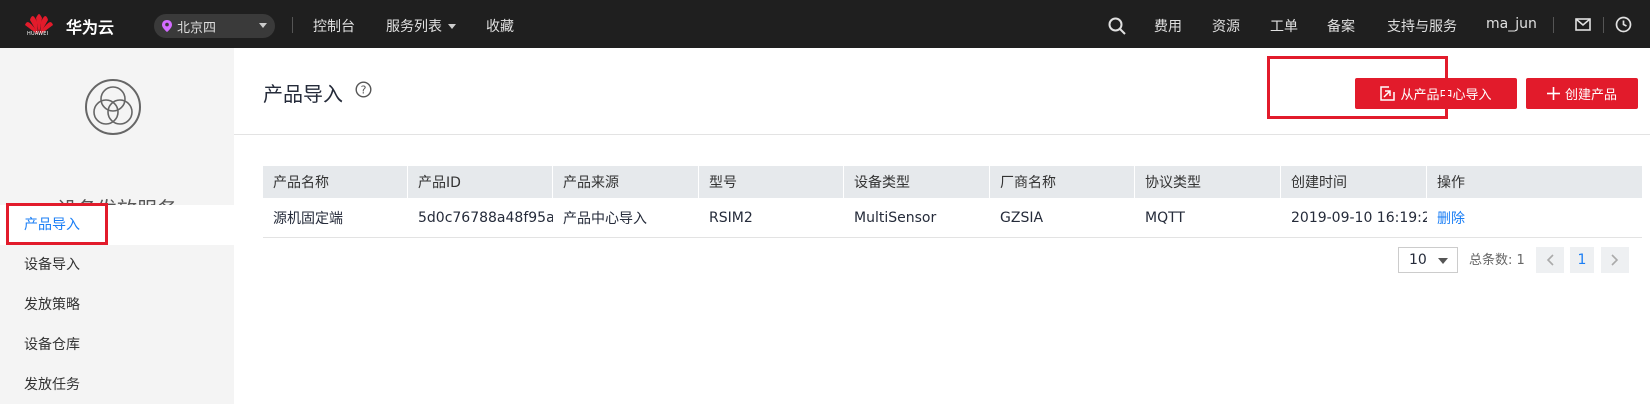 This screenshot has width=1650, height=405. I want to click on nav-console: 控制台, so click(334, 26).